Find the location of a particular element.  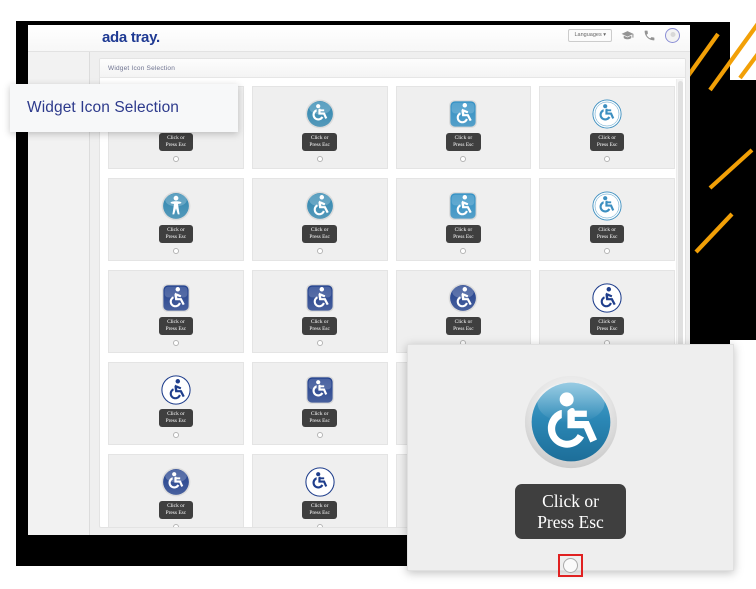

navy-circle-wheelchair-icon is located at coordinates (176, 482).